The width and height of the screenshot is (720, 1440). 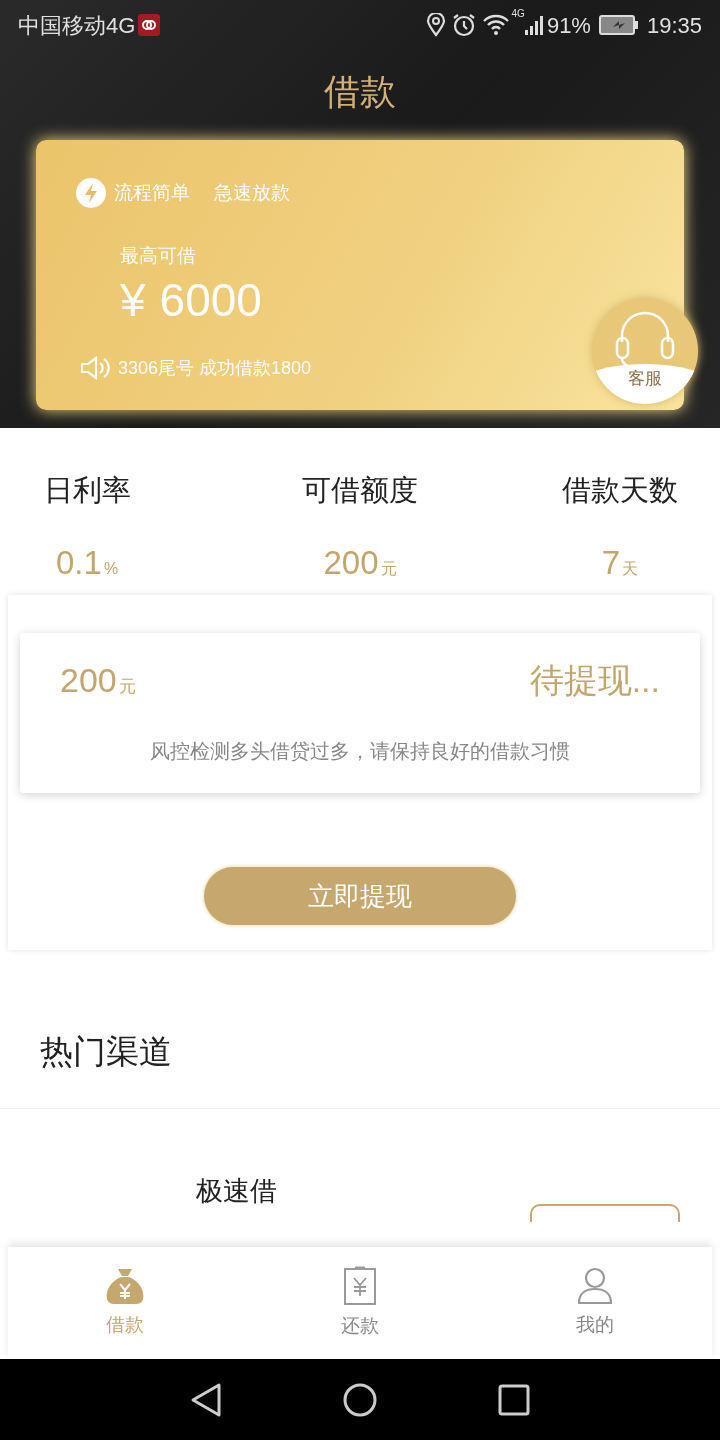 I want to click on notice-text: 3306尾号 成功借款1800, so click(x=215, y=368).